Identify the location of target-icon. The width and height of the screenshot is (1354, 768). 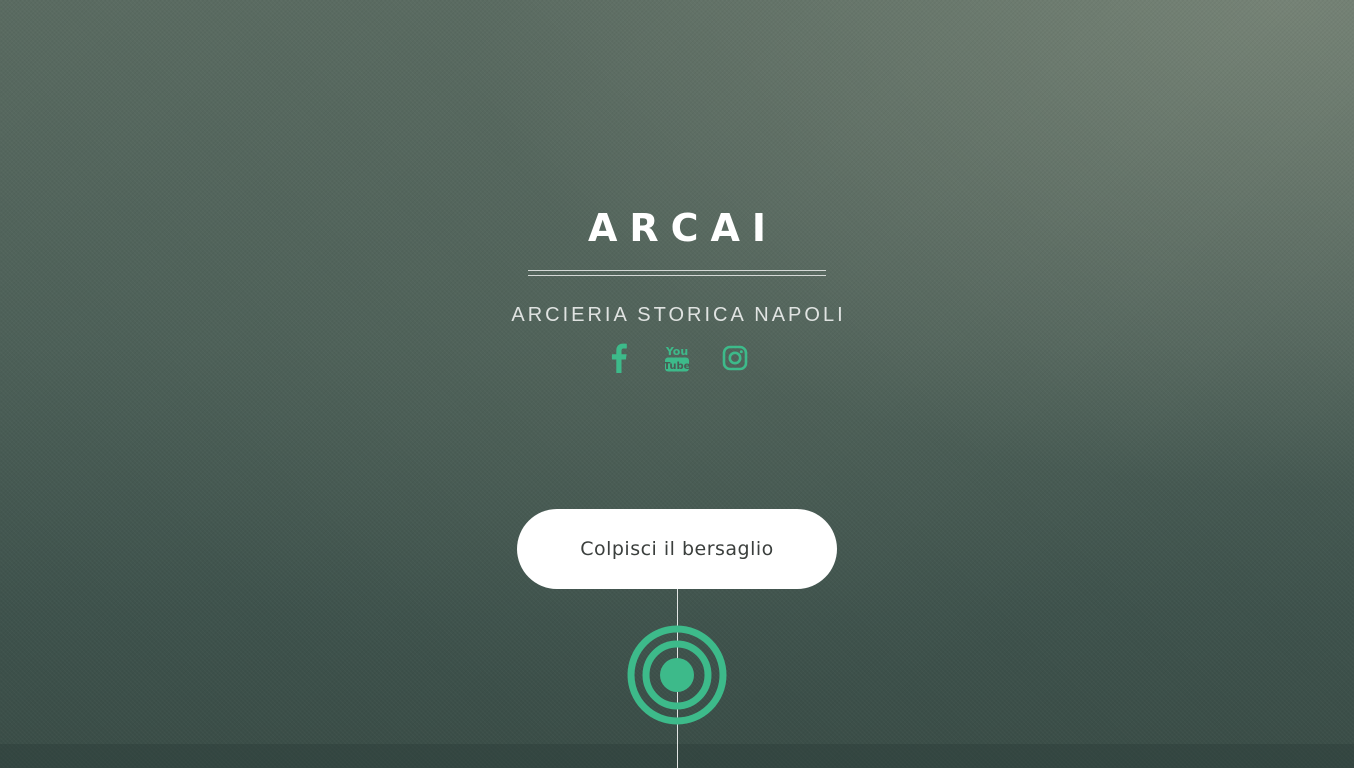
(677, 675).